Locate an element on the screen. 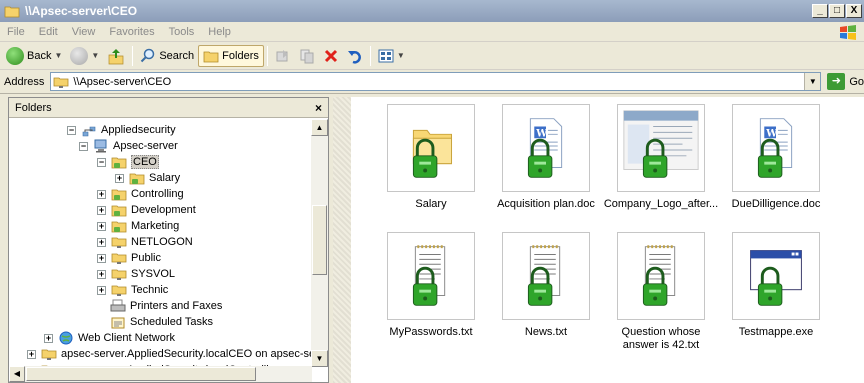 Image resolution: width=864 pixels, height=383 pixels. file-item: Testmappe.exe is located at coordinates (776, 285).